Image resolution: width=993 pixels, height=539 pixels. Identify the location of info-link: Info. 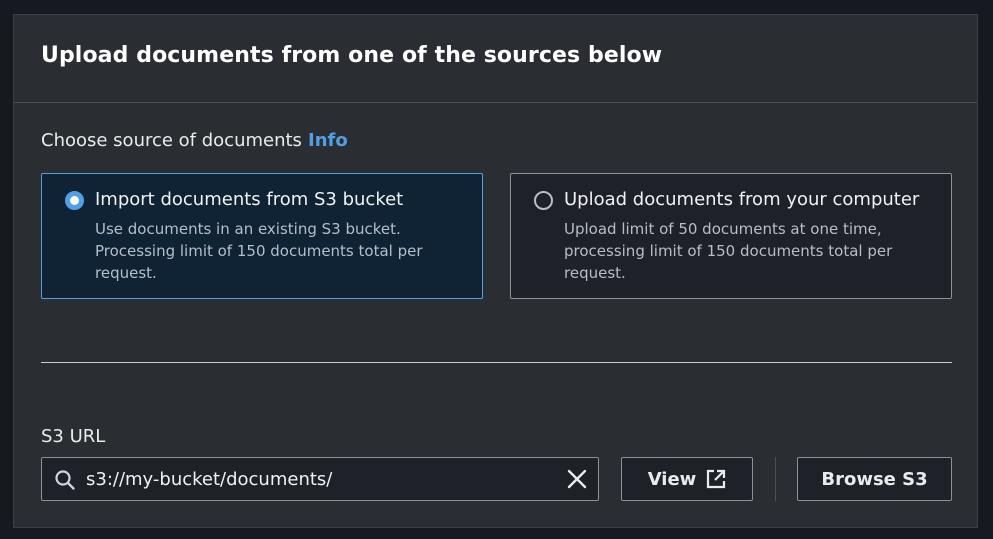
(328, 140).